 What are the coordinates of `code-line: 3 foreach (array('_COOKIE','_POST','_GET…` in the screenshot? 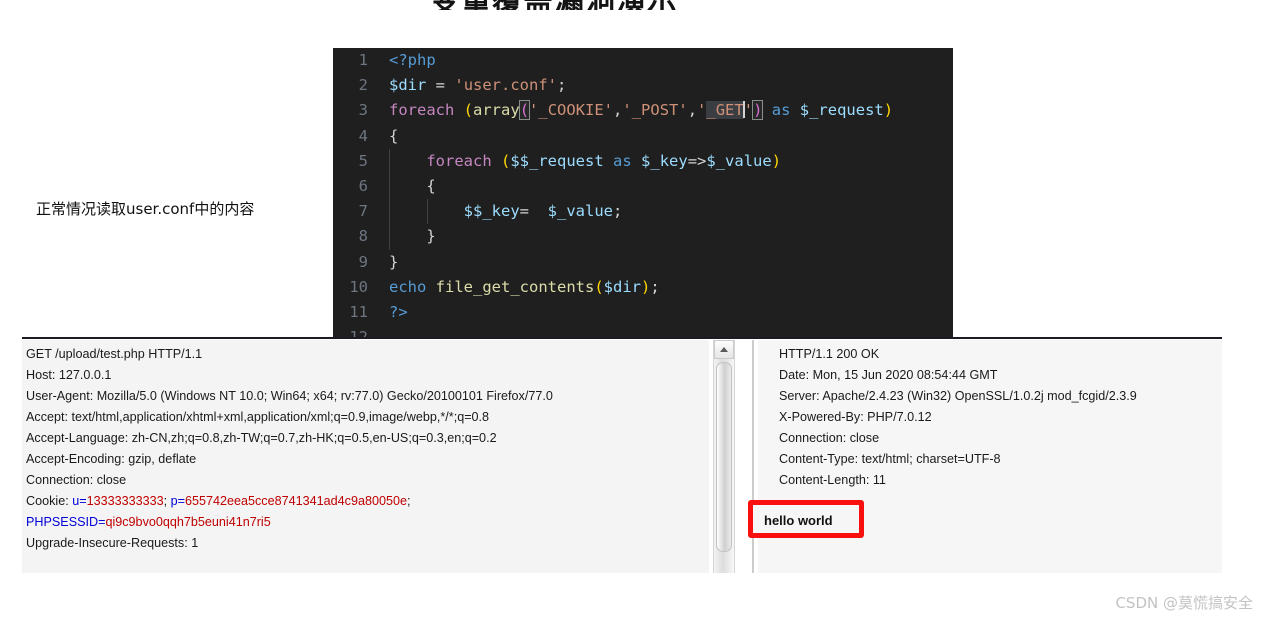 It's located at (643, 110).